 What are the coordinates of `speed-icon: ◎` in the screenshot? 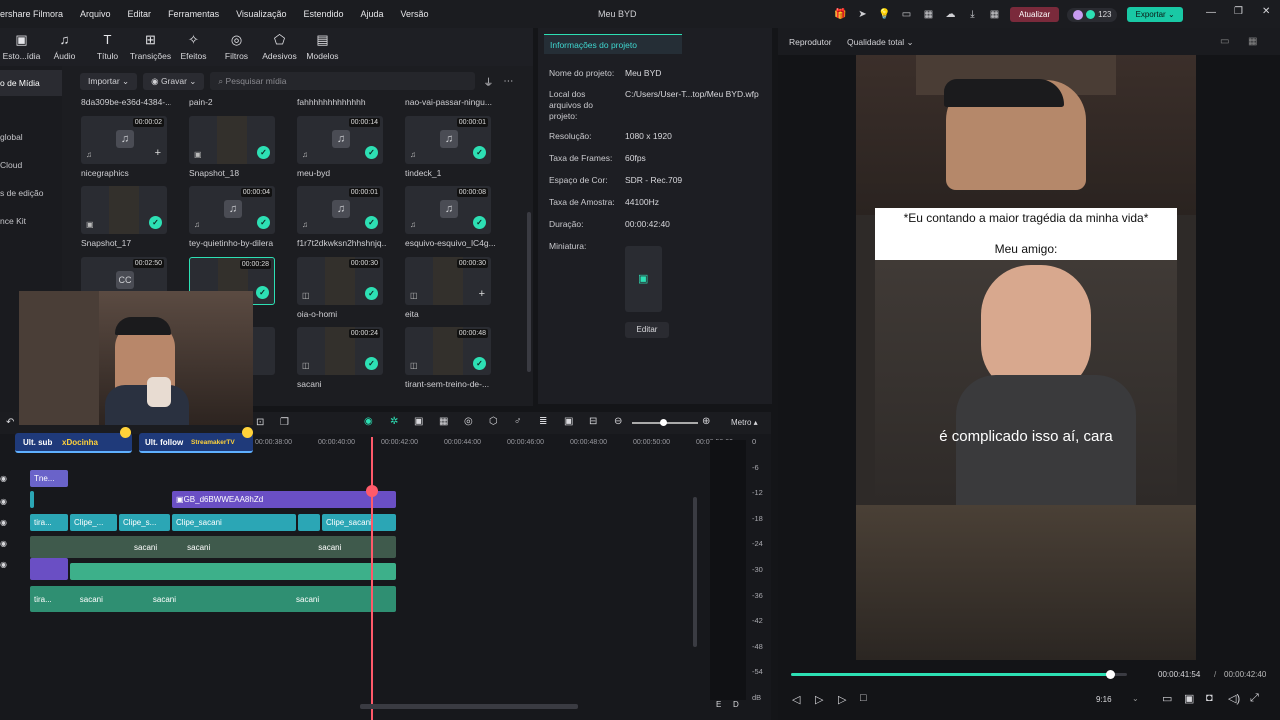 It's located at (468, 421).